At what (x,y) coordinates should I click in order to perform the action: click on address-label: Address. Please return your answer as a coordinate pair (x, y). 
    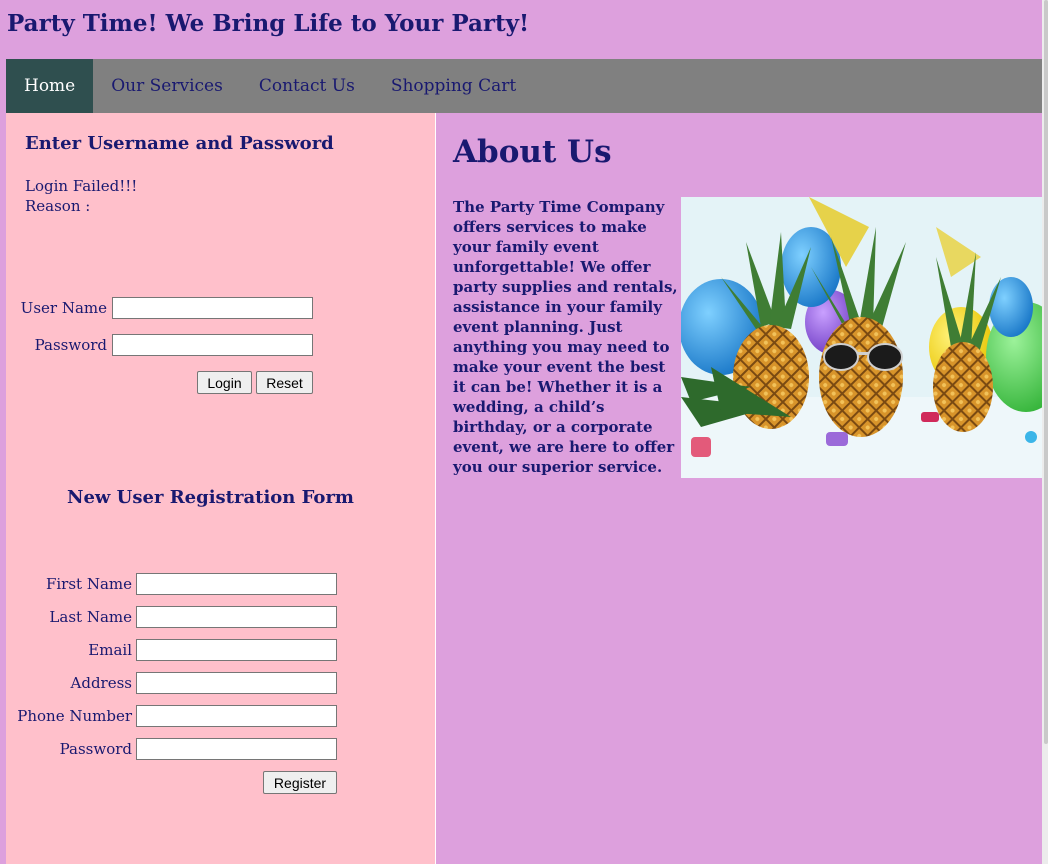
    Looking at the image, I should click on (101, 683).